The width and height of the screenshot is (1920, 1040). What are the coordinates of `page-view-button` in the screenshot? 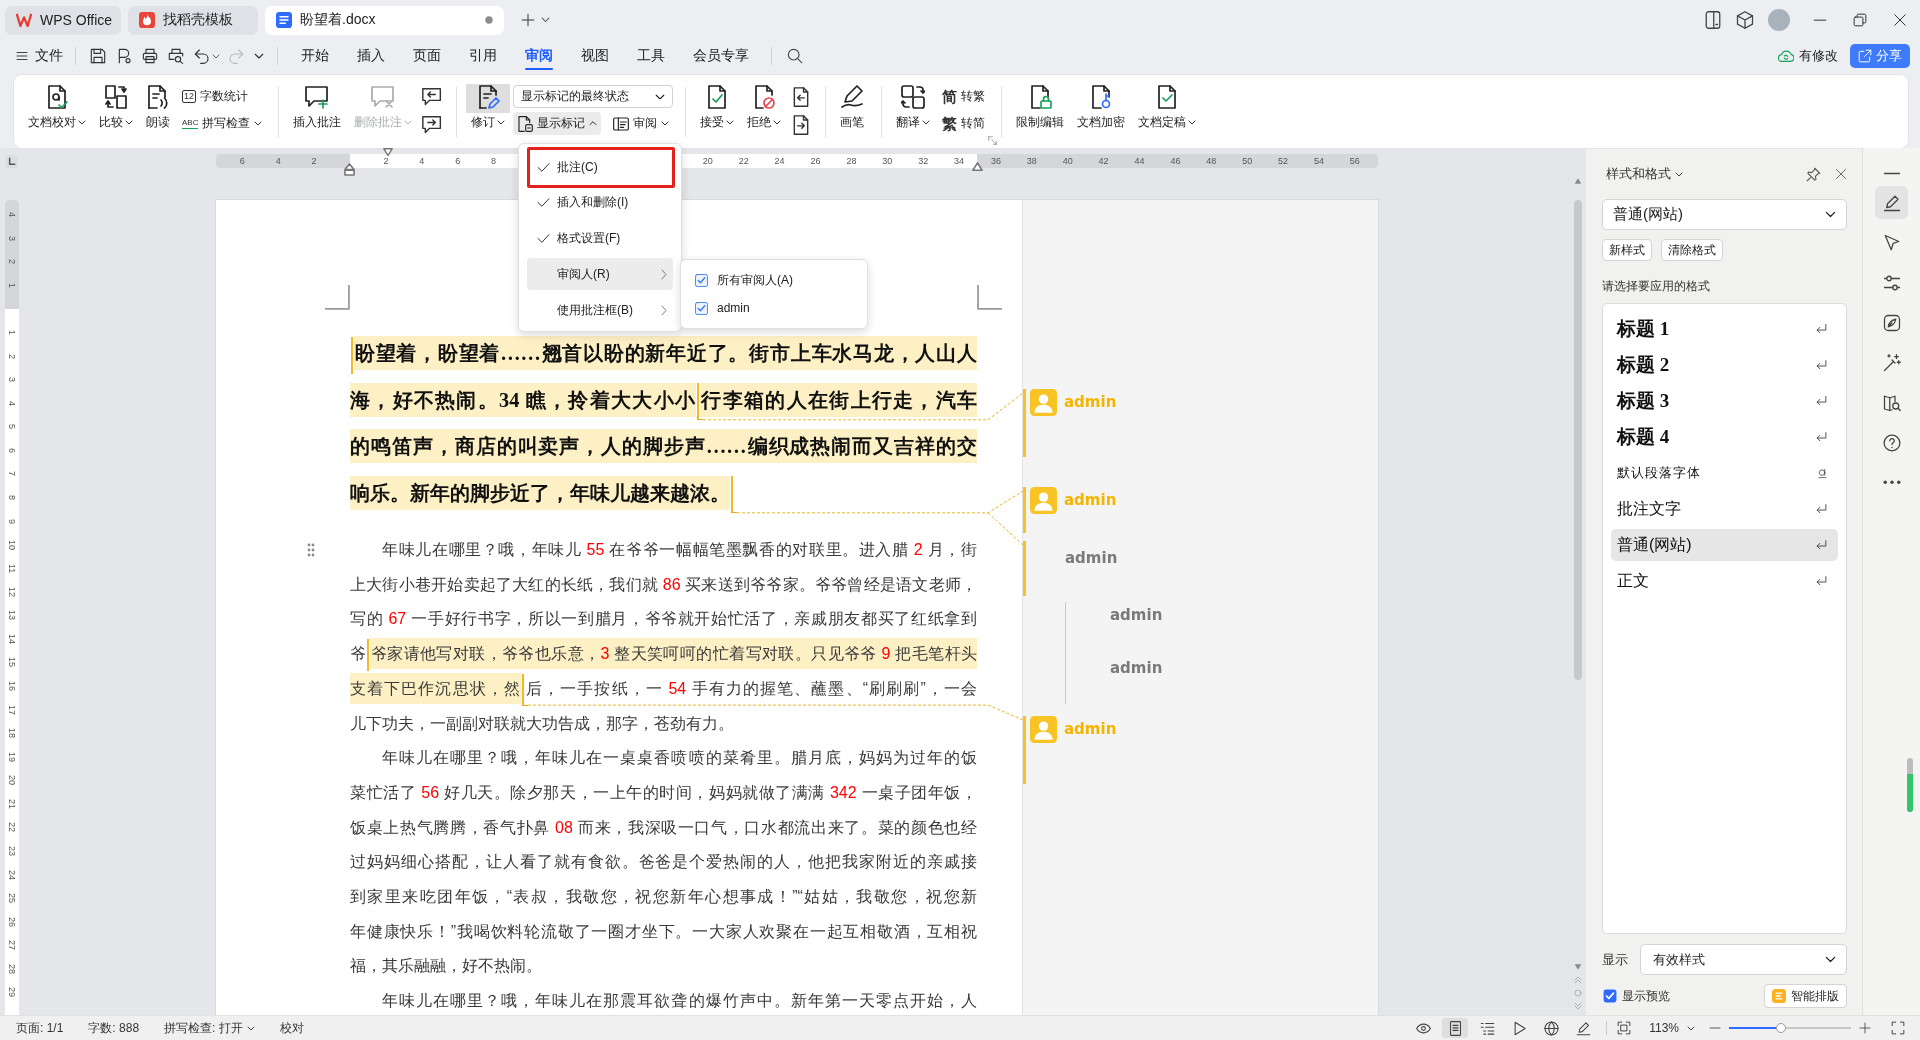 It's located at (1455, 1028).